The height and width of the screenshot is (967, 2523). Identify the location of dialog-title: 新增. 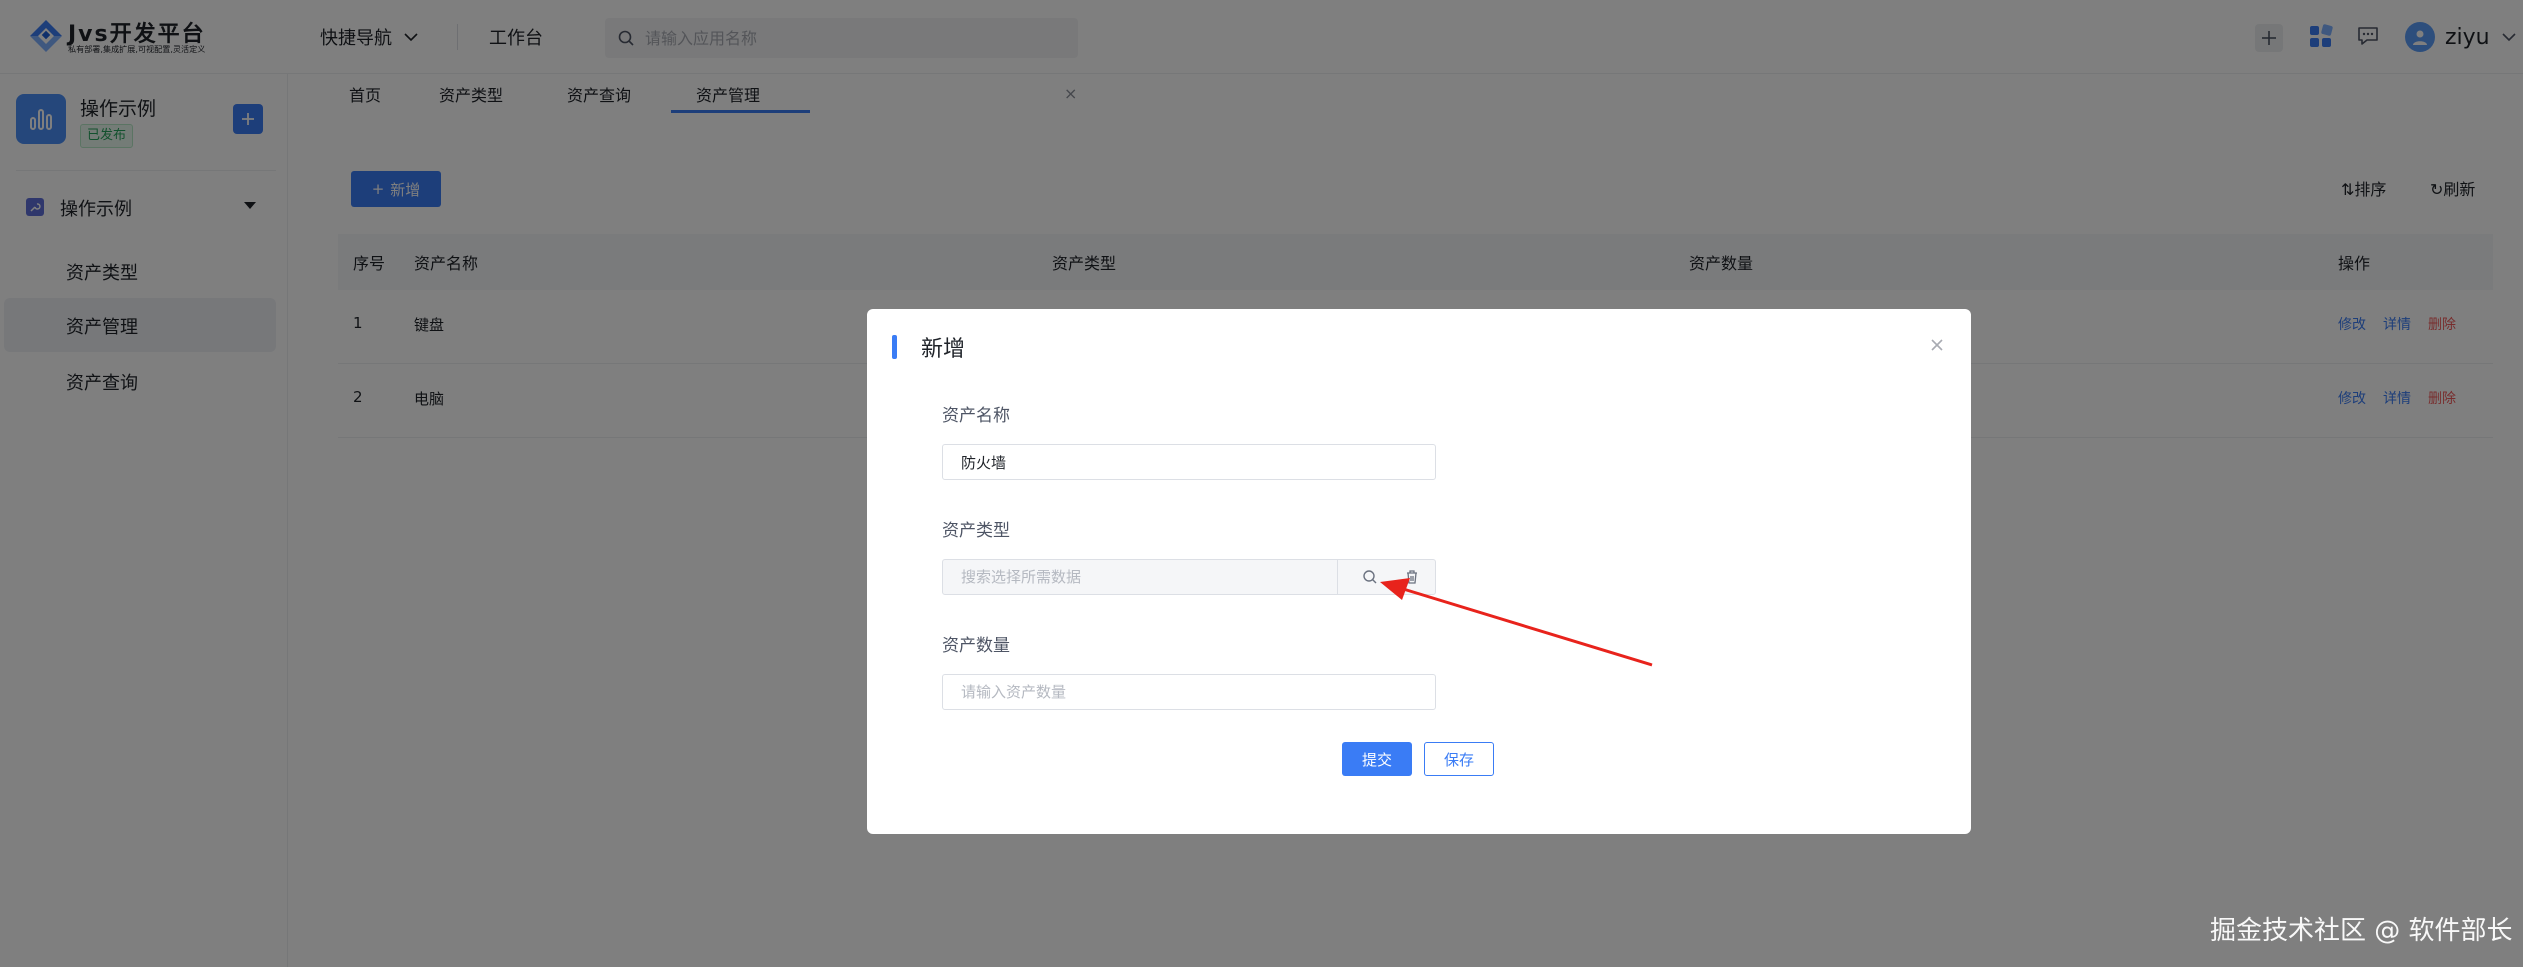
(943, 349).